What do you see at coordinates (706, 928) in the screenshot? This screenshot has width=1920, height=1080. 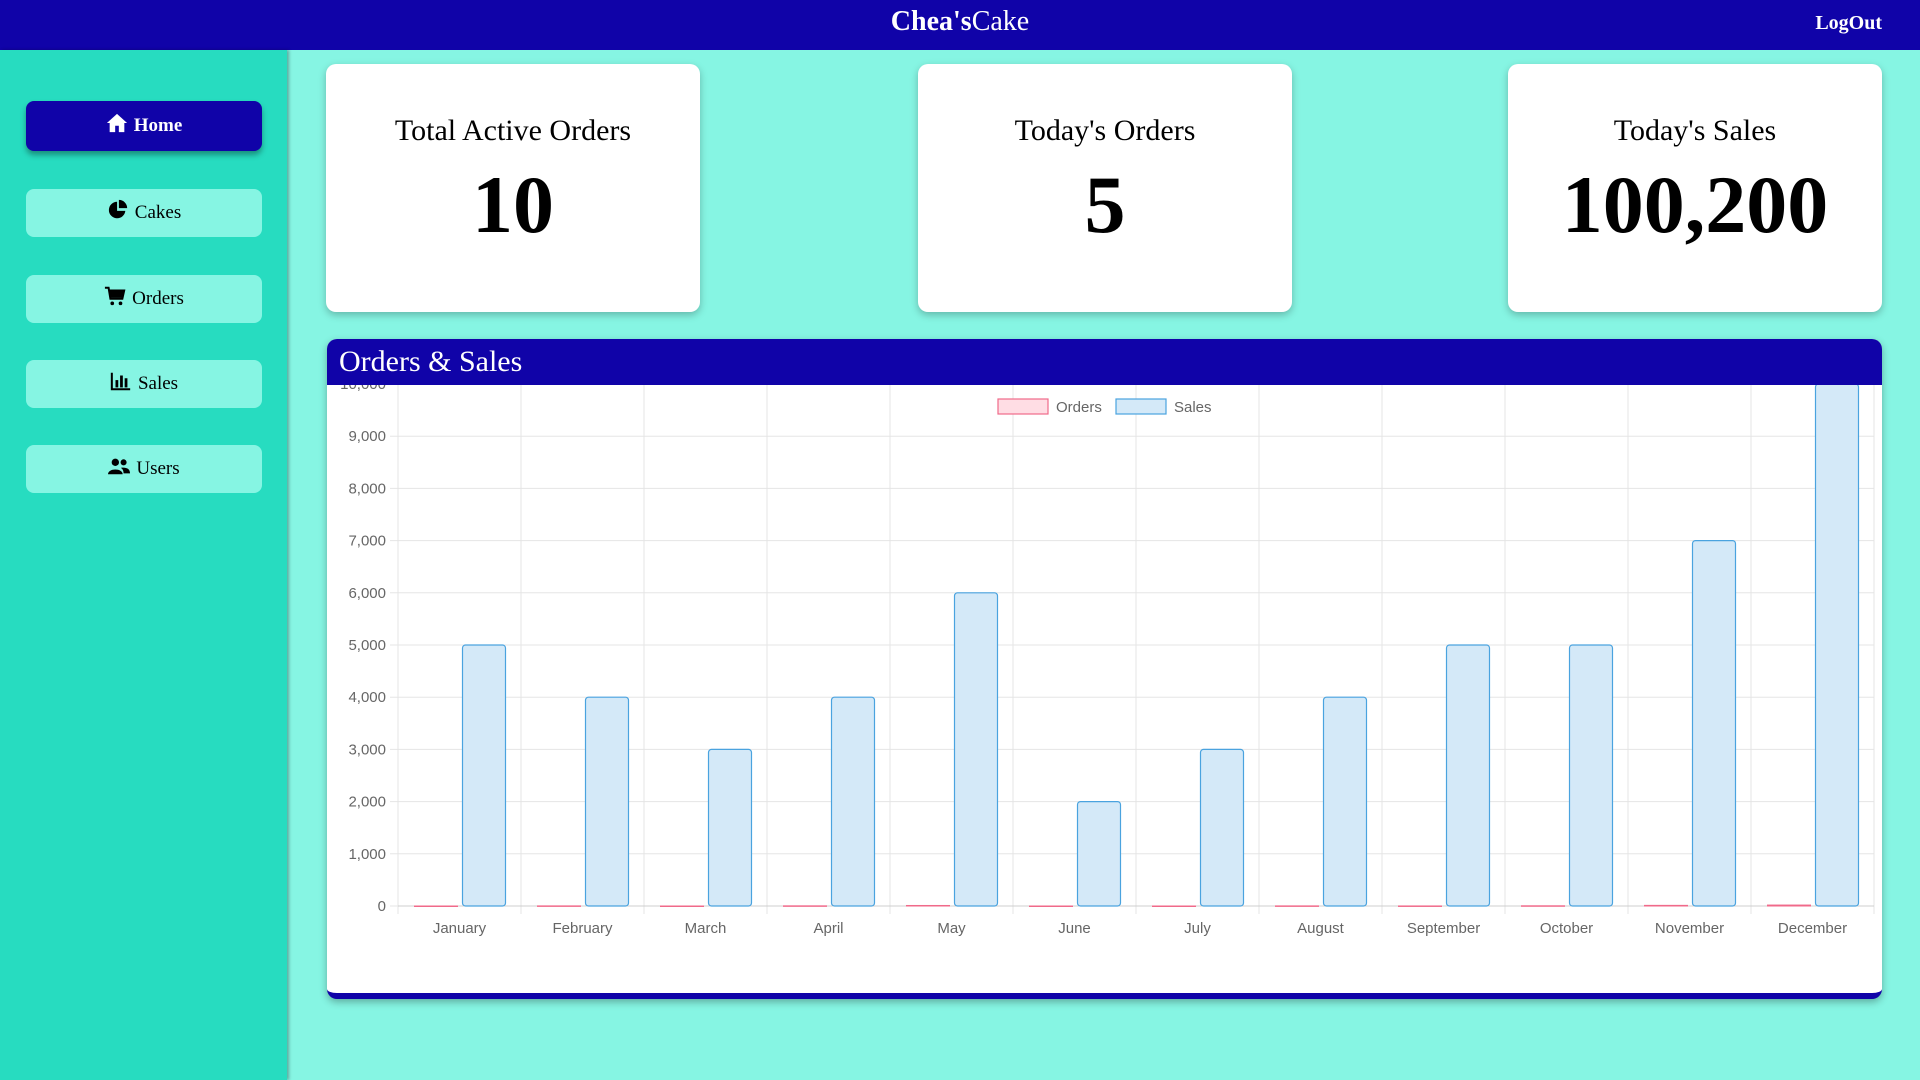 I see `x-tick-label: March` at bounding box center [706, 928].